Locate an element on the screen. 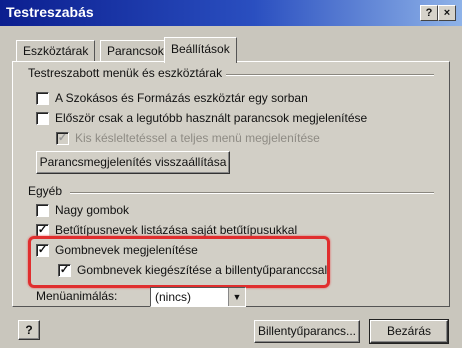  tab-label: Eszköztárak is located at coordinates (56, 51).